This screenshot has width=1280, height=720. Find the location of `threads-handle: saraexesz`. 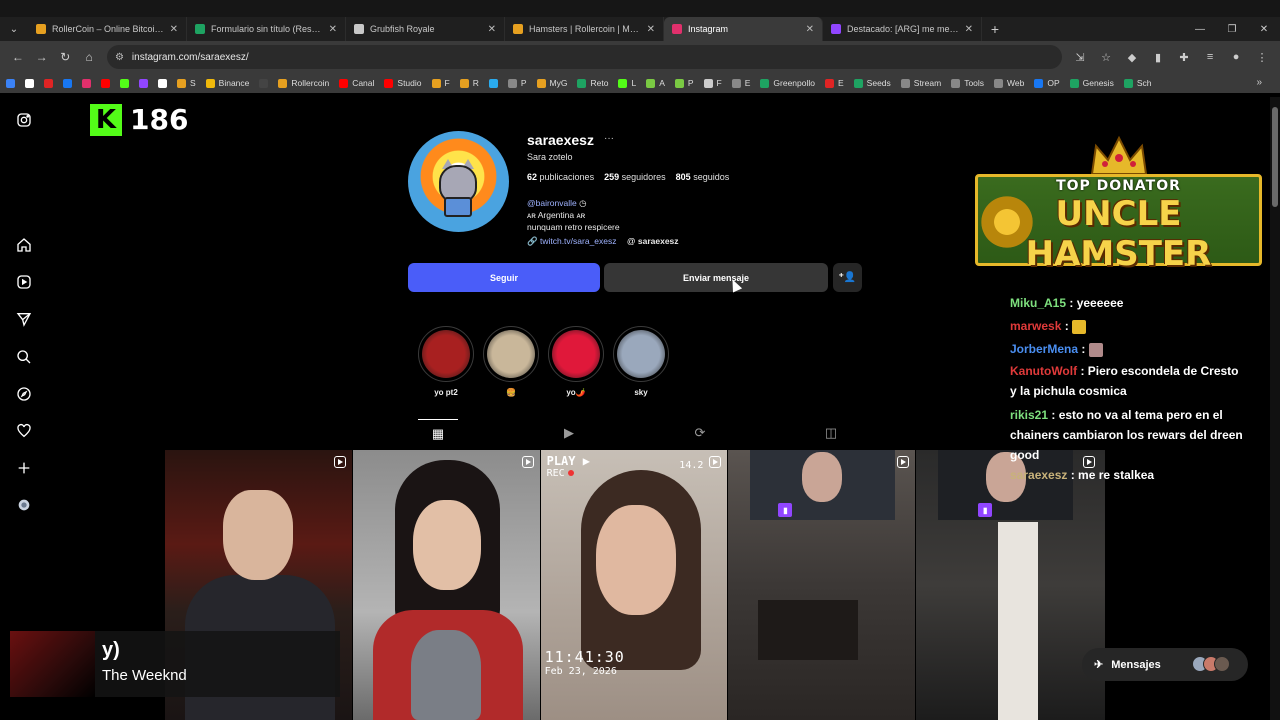

threads-handle: saraexesz is located at coordinates (658, 241).